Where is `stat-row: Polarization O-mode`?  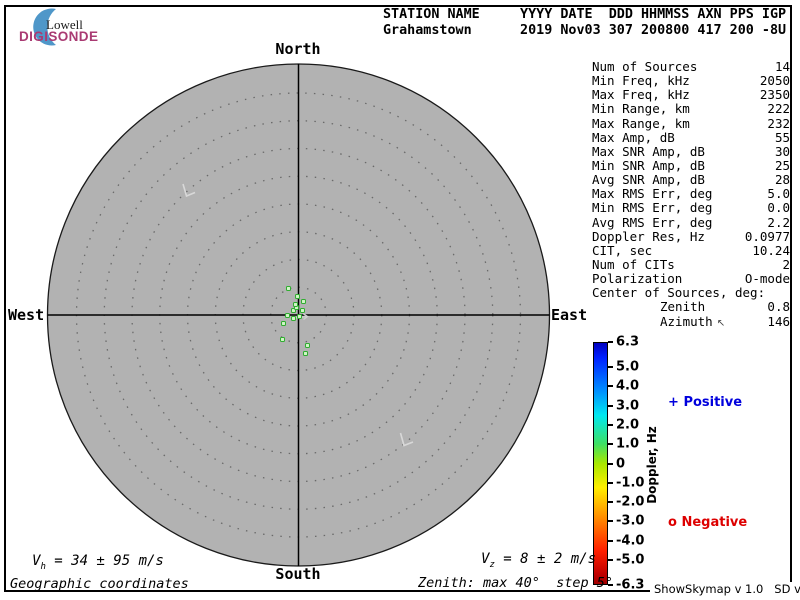
stat-row: Polarization O-mode is located at coordinates (691, 279).